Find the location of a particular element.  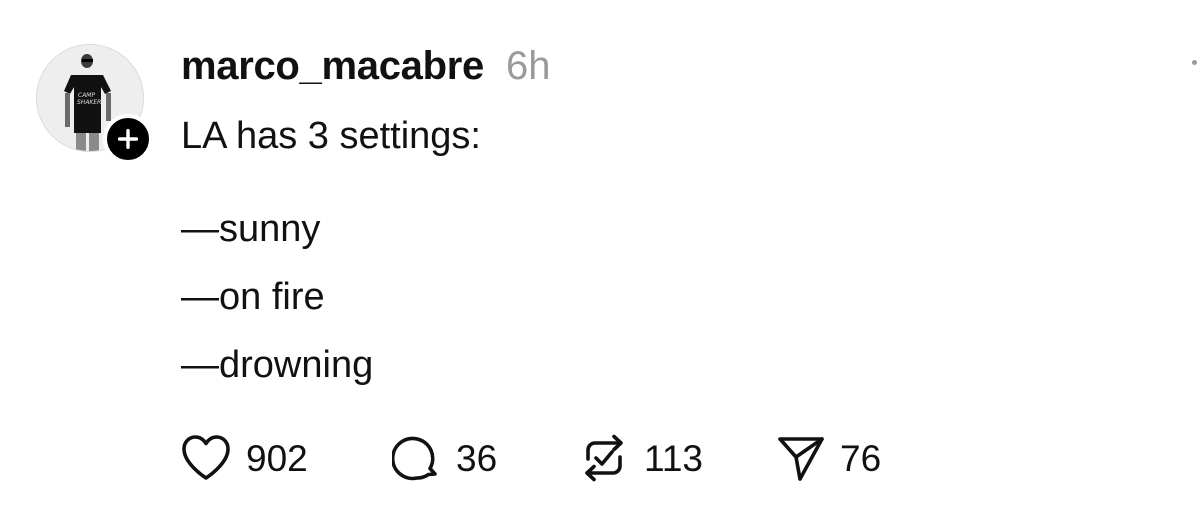

send-icon is located at coordinates (801, 459).